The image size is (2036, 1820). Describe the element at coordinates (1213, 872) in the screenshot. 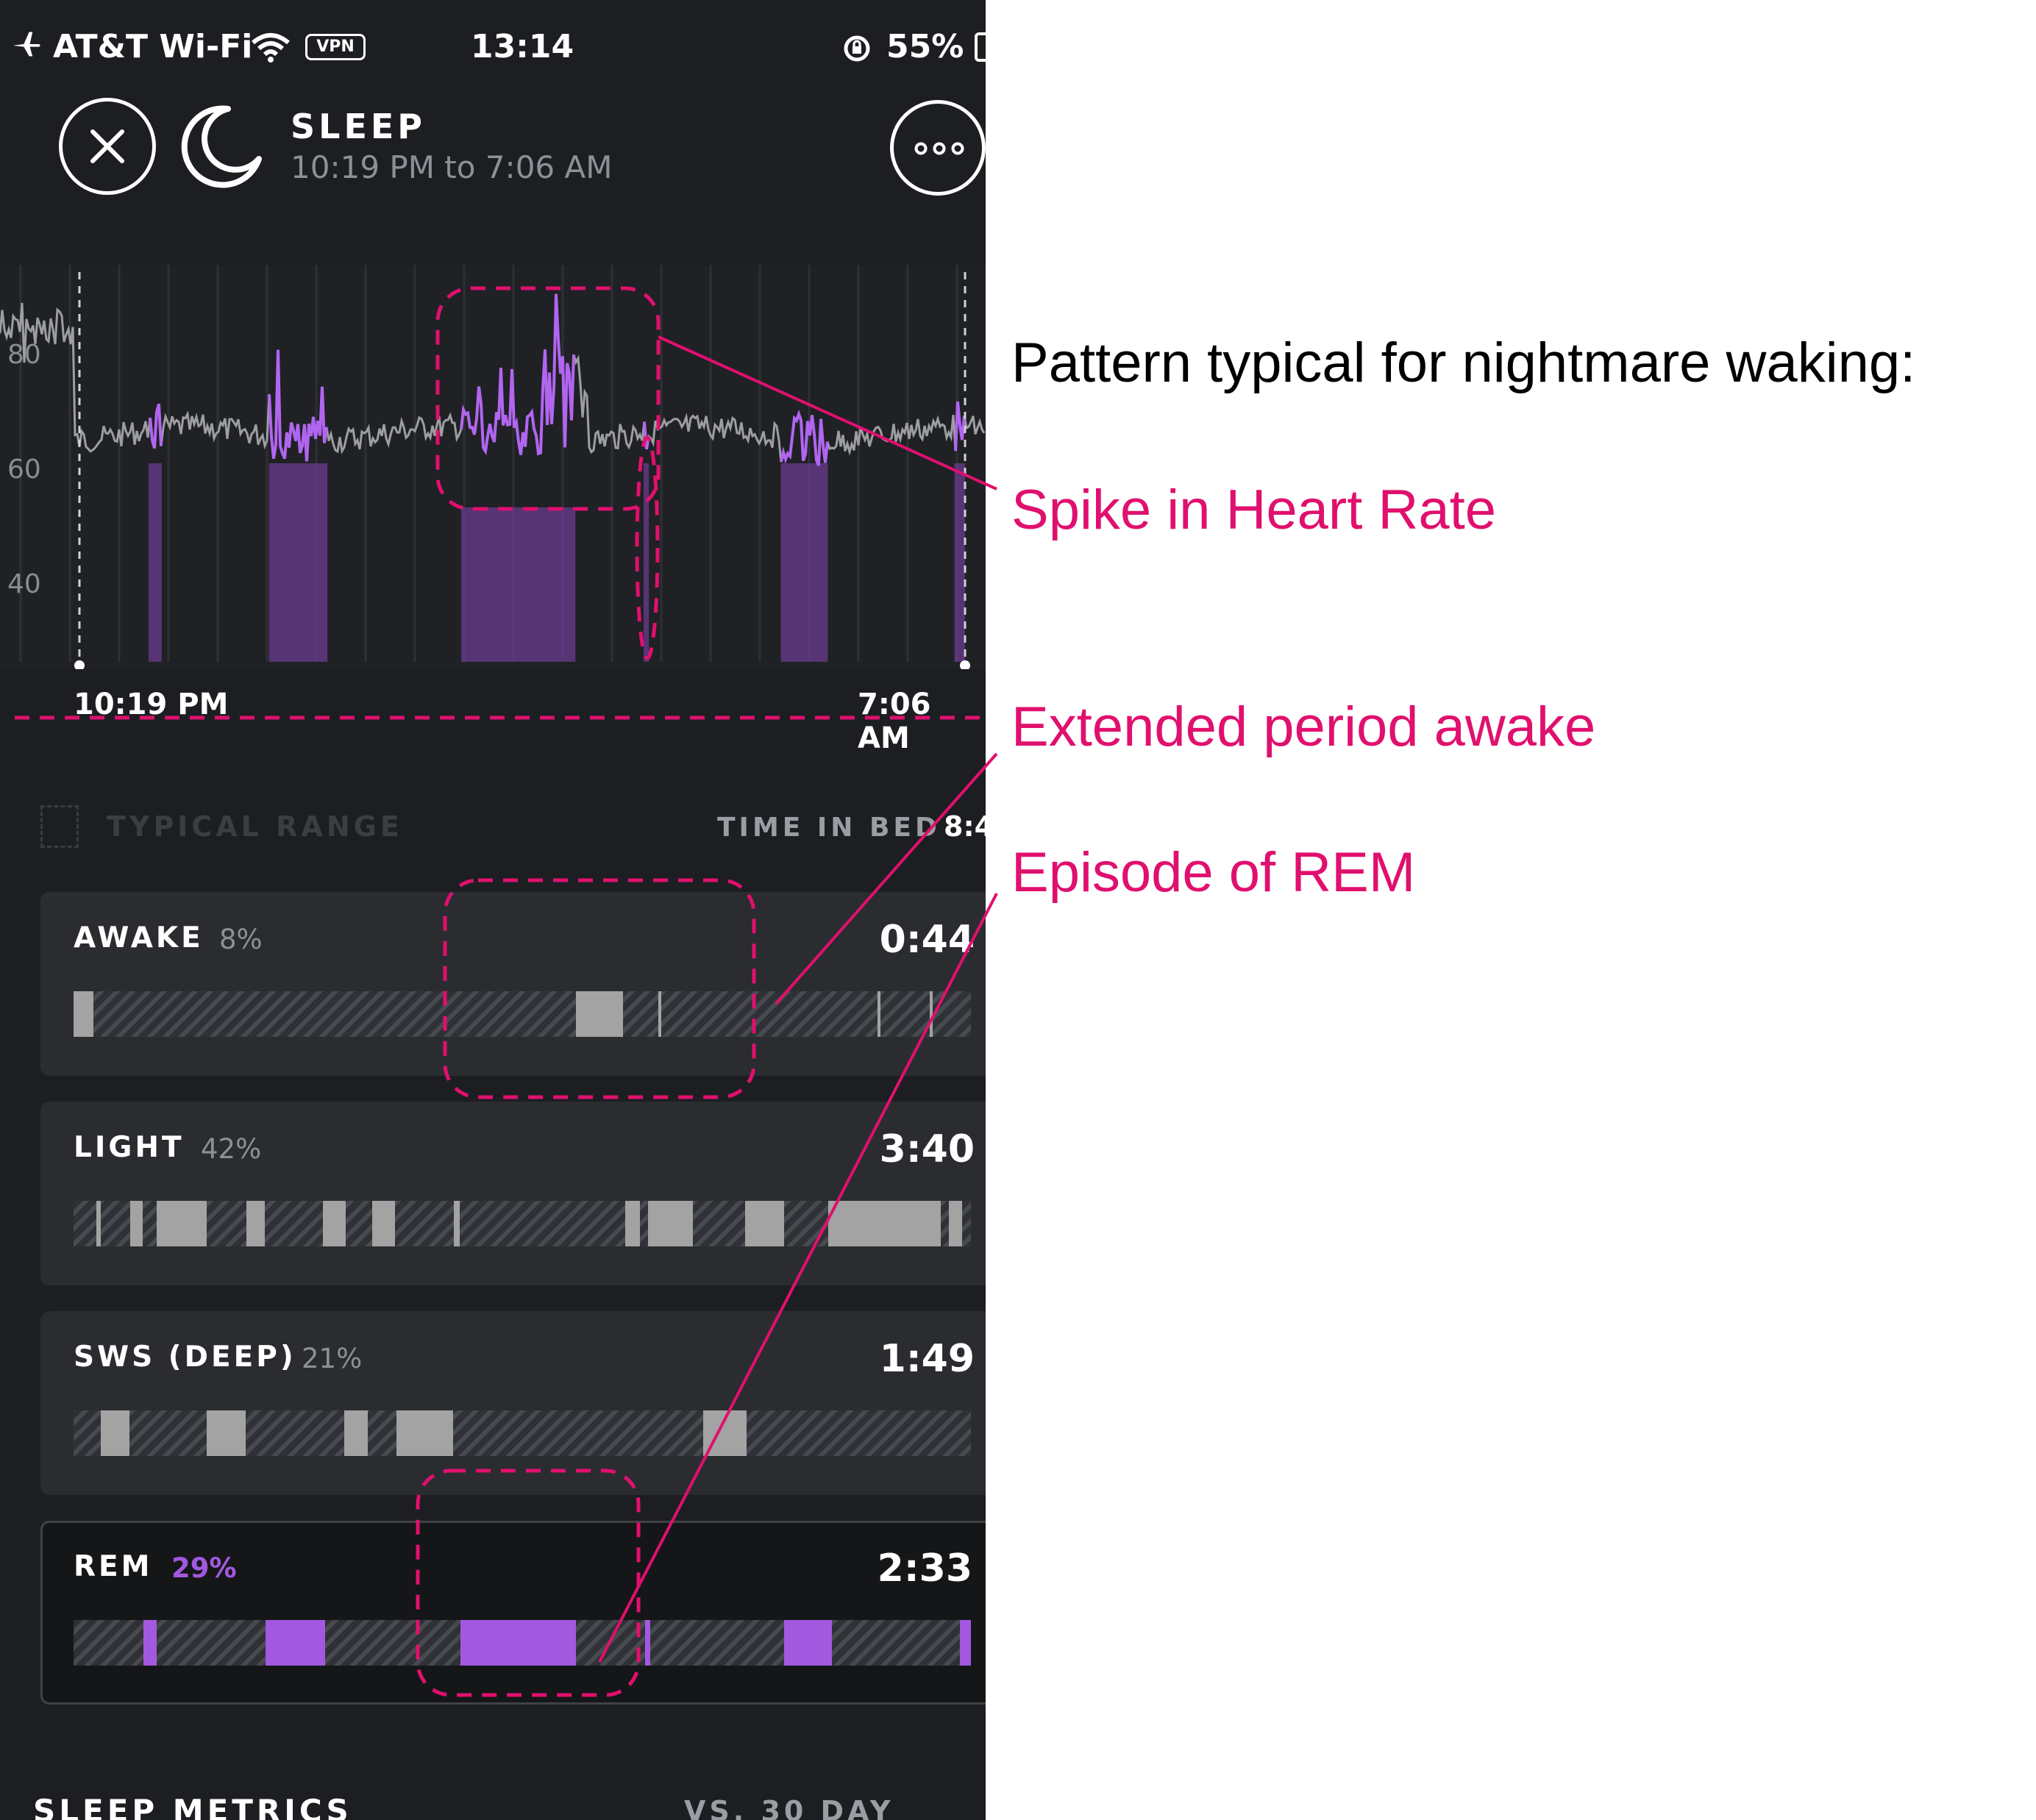

I see `annotation-rem-episode: Episode of REM` at that location.